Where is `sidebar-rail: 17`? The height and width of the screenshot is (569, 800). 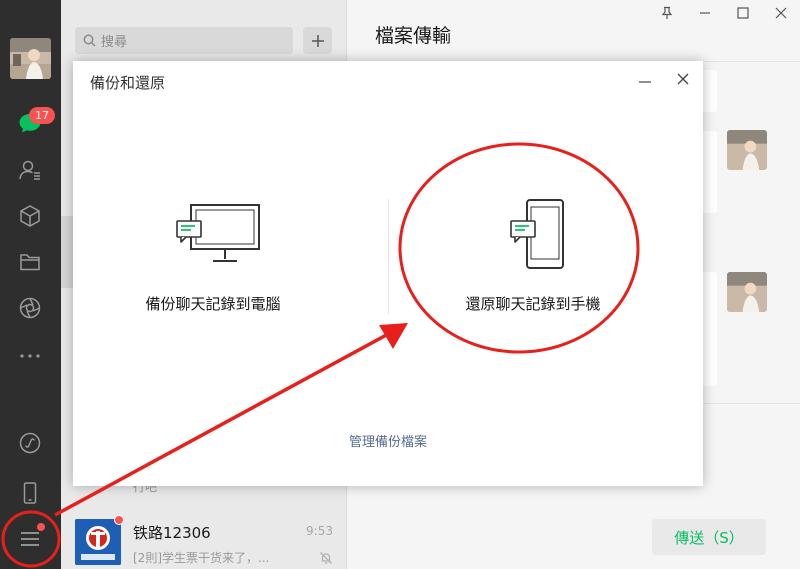
sidebar-rail: 17 is located at coordinates (30, 284).